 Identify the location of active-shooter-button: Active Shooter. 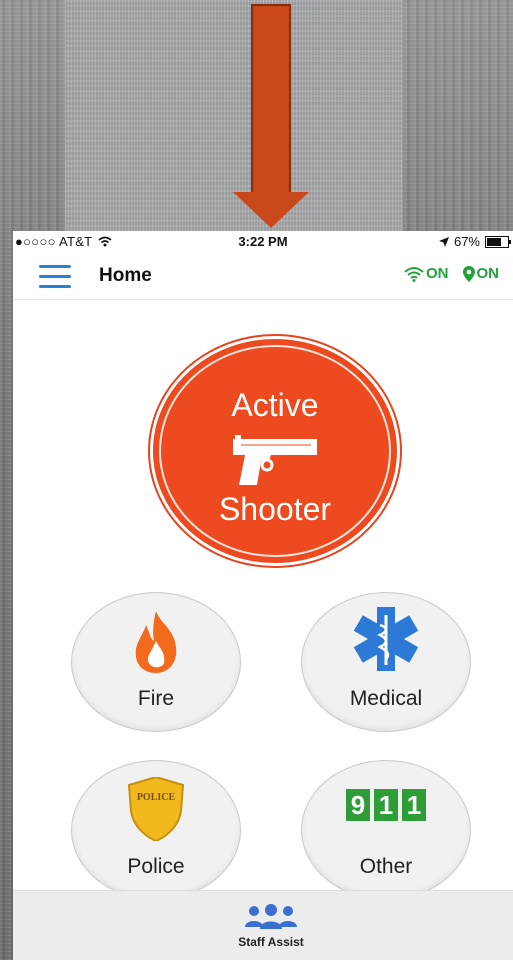
(275, 451).